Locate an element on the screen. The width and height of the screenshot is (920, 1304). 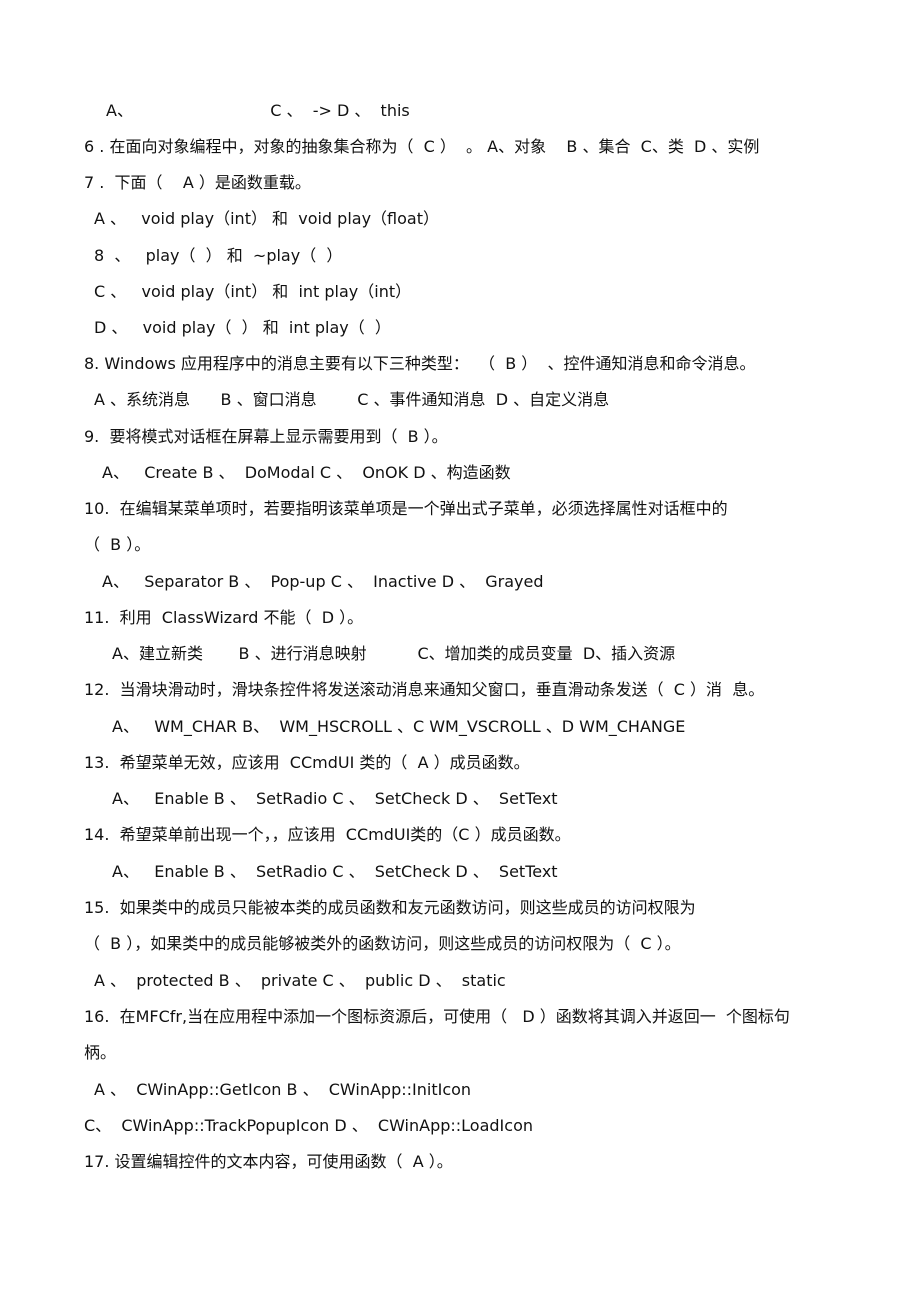
question-15: 15. 如果类中的成员只能被本类的成员函数和友元函数访问，则这些成员的访问权限为 is located at coordinates (390, 907).